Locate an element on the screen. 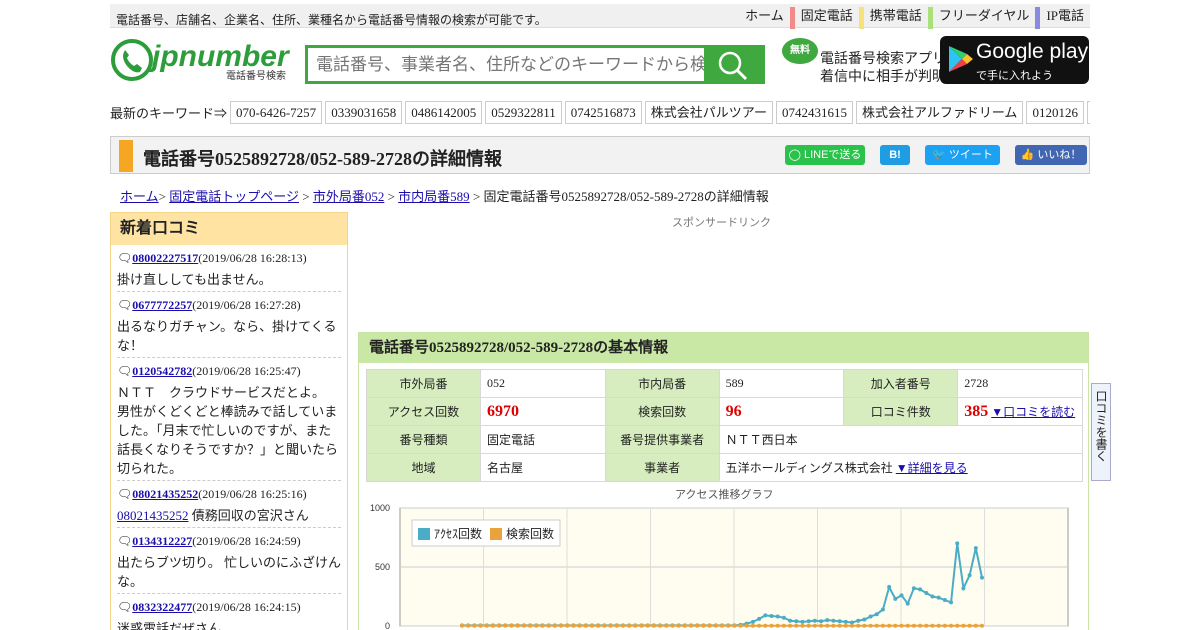 This screenshot has width=1200, height=630. legend-swatch is located at coordinates (496, 534).